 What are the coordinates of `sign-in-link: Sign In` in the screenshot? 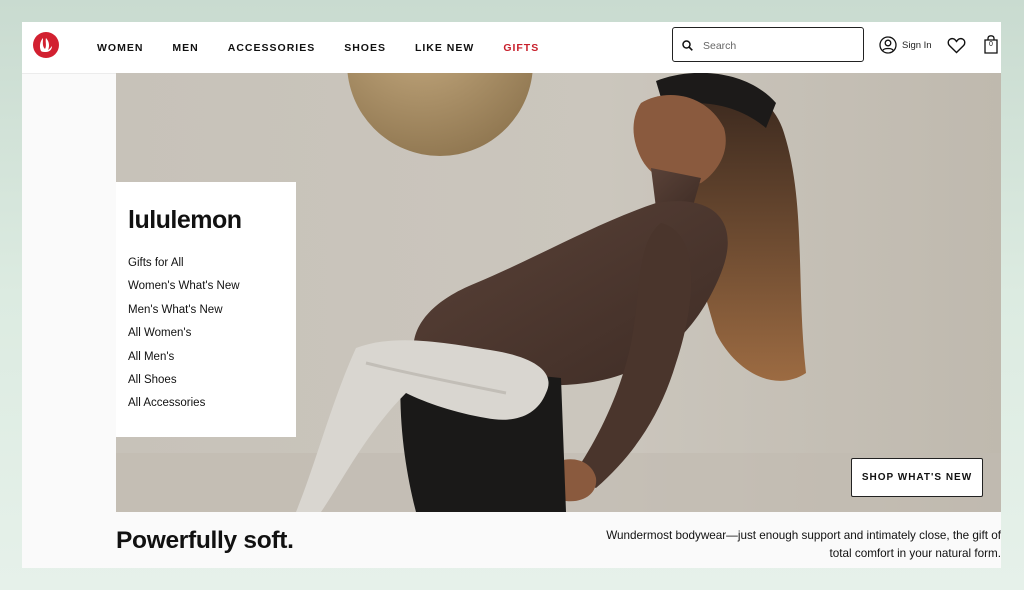 It's located at (905, 45).